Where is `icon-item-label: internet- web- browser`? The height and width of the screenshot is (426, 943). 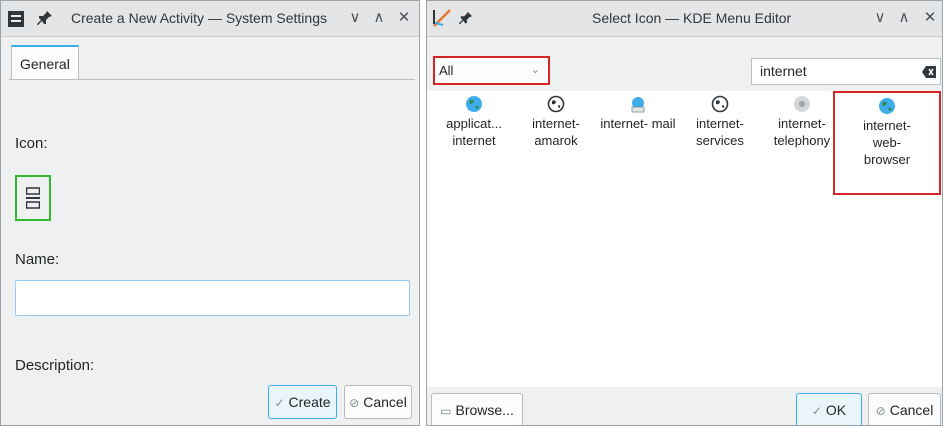
icon-item-label: internet- web- browser is located at coordinates (887, 142).